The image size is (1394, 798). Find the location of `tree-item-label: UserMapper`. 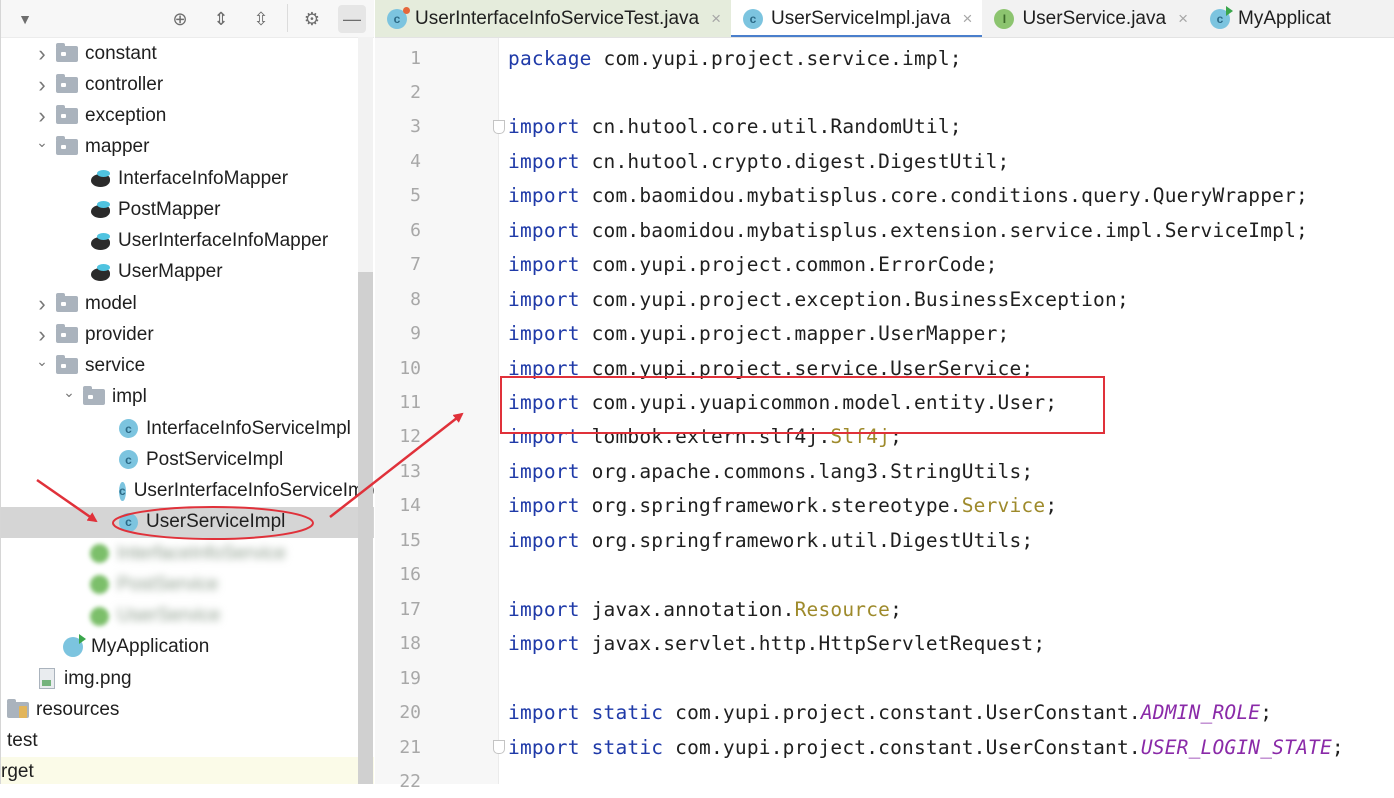

tree-item-label: UserMapper is located at coordinates (170, 272).